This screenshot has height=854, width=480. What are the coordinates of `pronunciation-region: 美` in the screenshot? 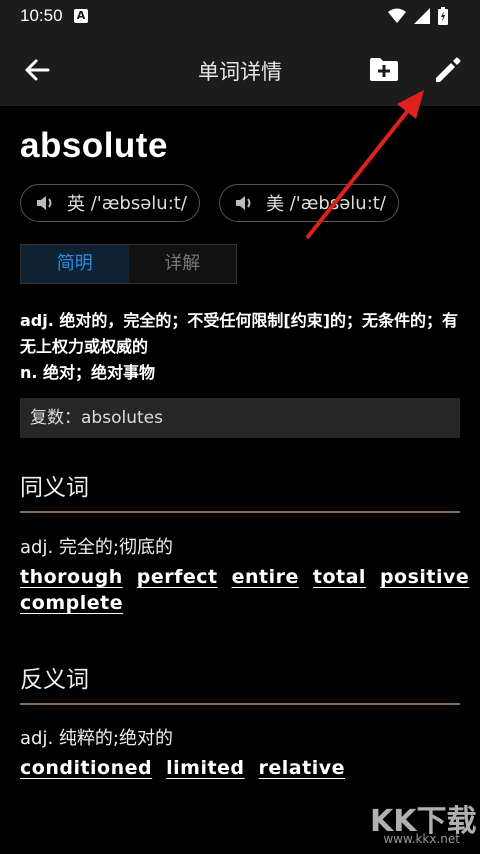 It's located at (275, 204).